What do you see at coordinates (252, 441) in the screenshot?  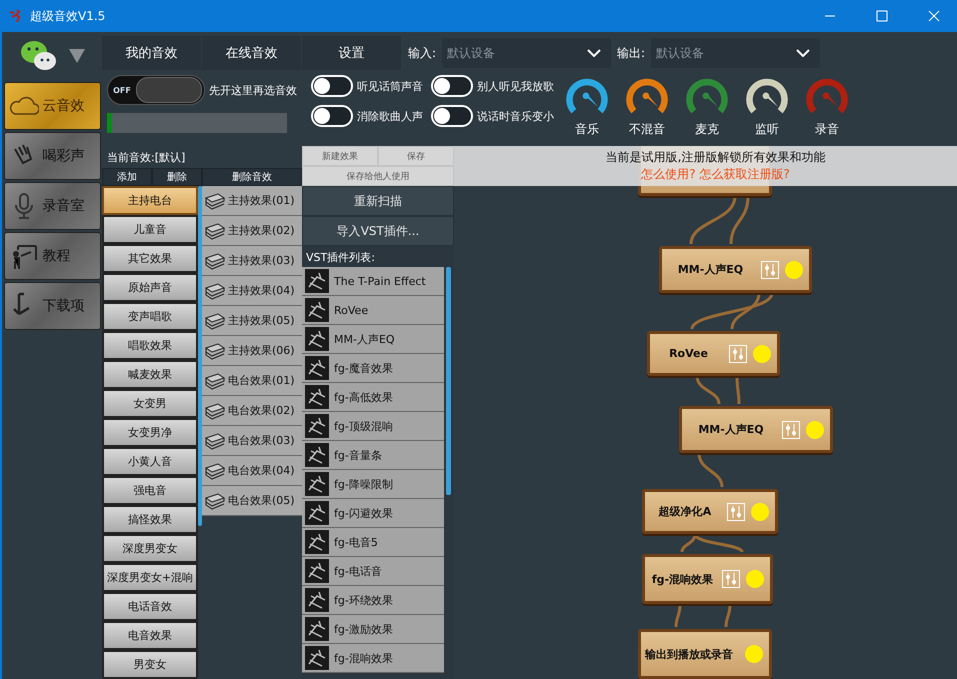 I see `effect-item: 电台效果(03)` at bounding box center [252, 441].